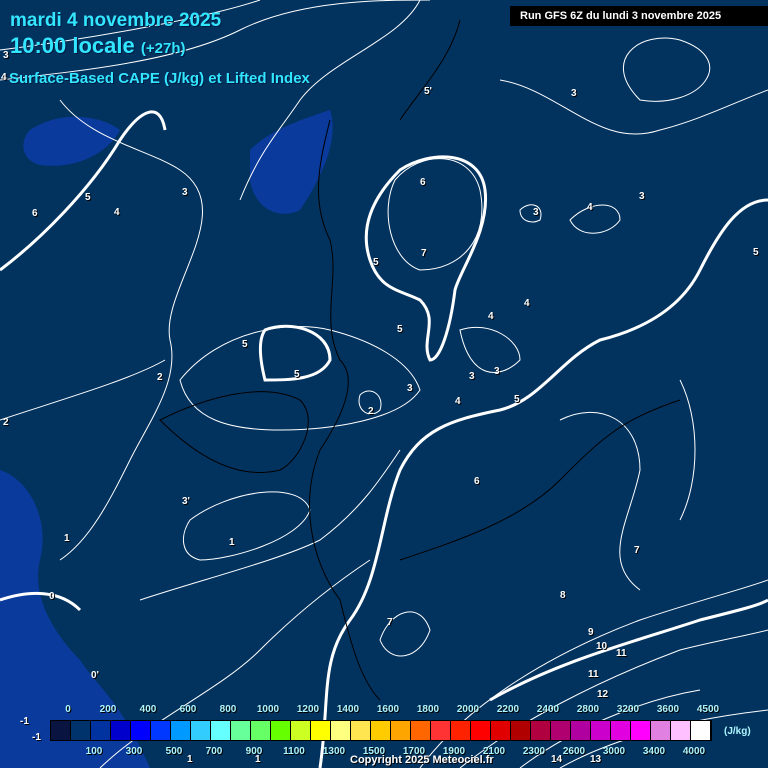 The height and width of the screenshot is (768, 768). What do you see at coordinates (534, 751) in the screenshot?
I see `legend-tick-bottom: 2300` at bounding box center [534, 751].